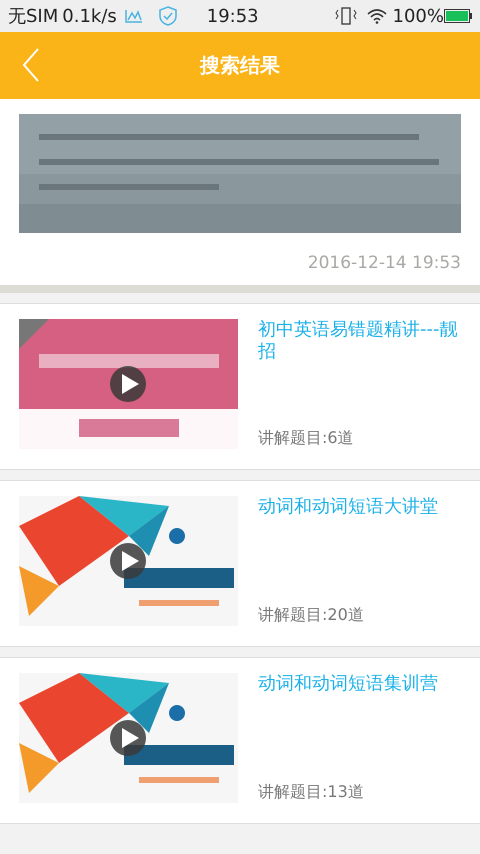  I want to click on question-count: 讲解题目:13道, so click(311, 792).